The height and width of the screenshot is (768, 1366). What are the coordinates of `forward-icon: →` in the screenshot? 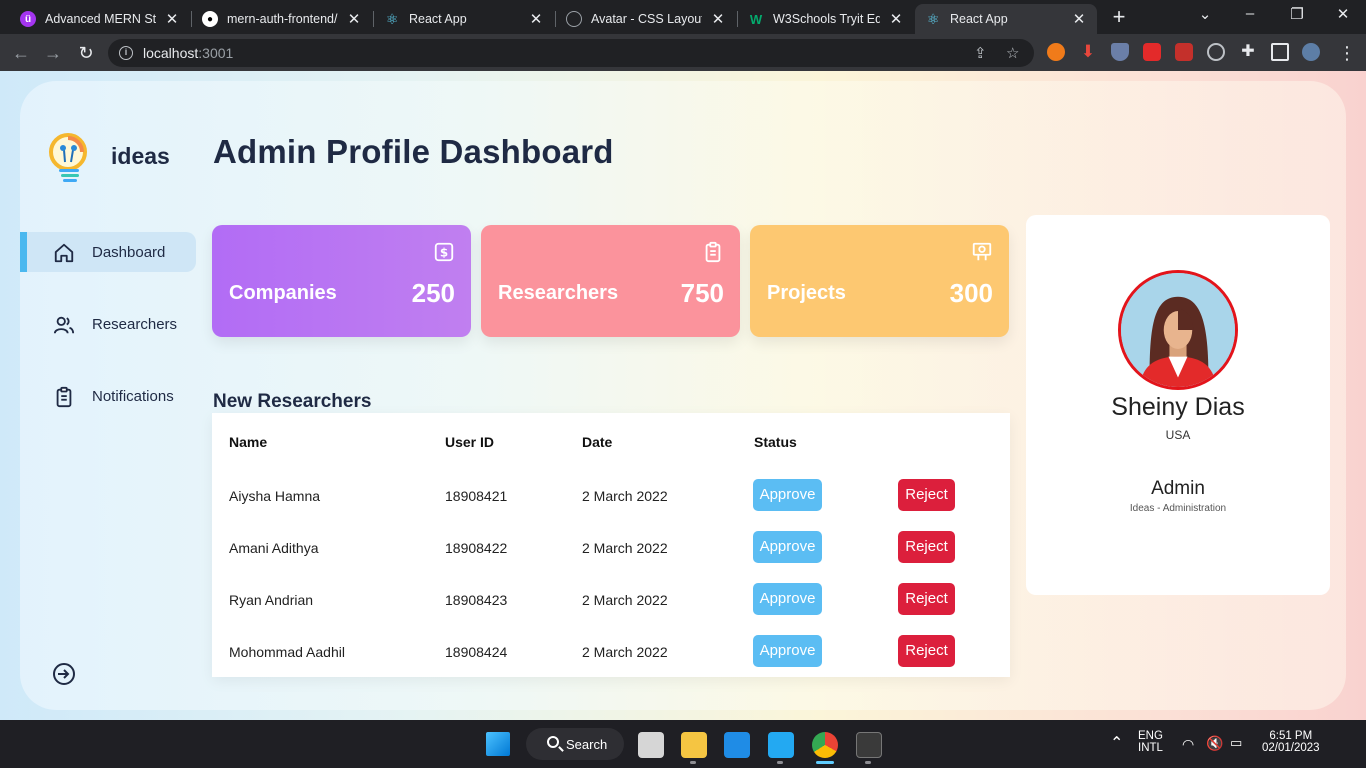 It's located at (53, 53).